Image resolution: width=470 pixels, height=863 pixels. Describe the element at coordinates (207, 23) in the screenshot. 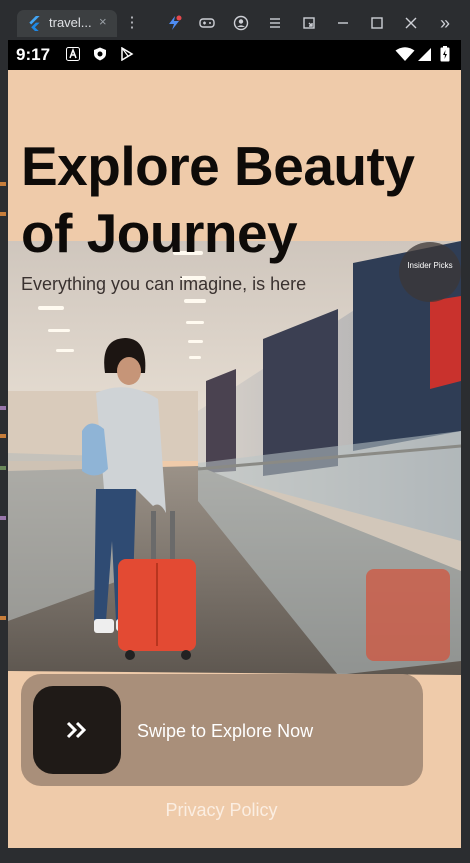

I see `gamepad-icon` at that location.